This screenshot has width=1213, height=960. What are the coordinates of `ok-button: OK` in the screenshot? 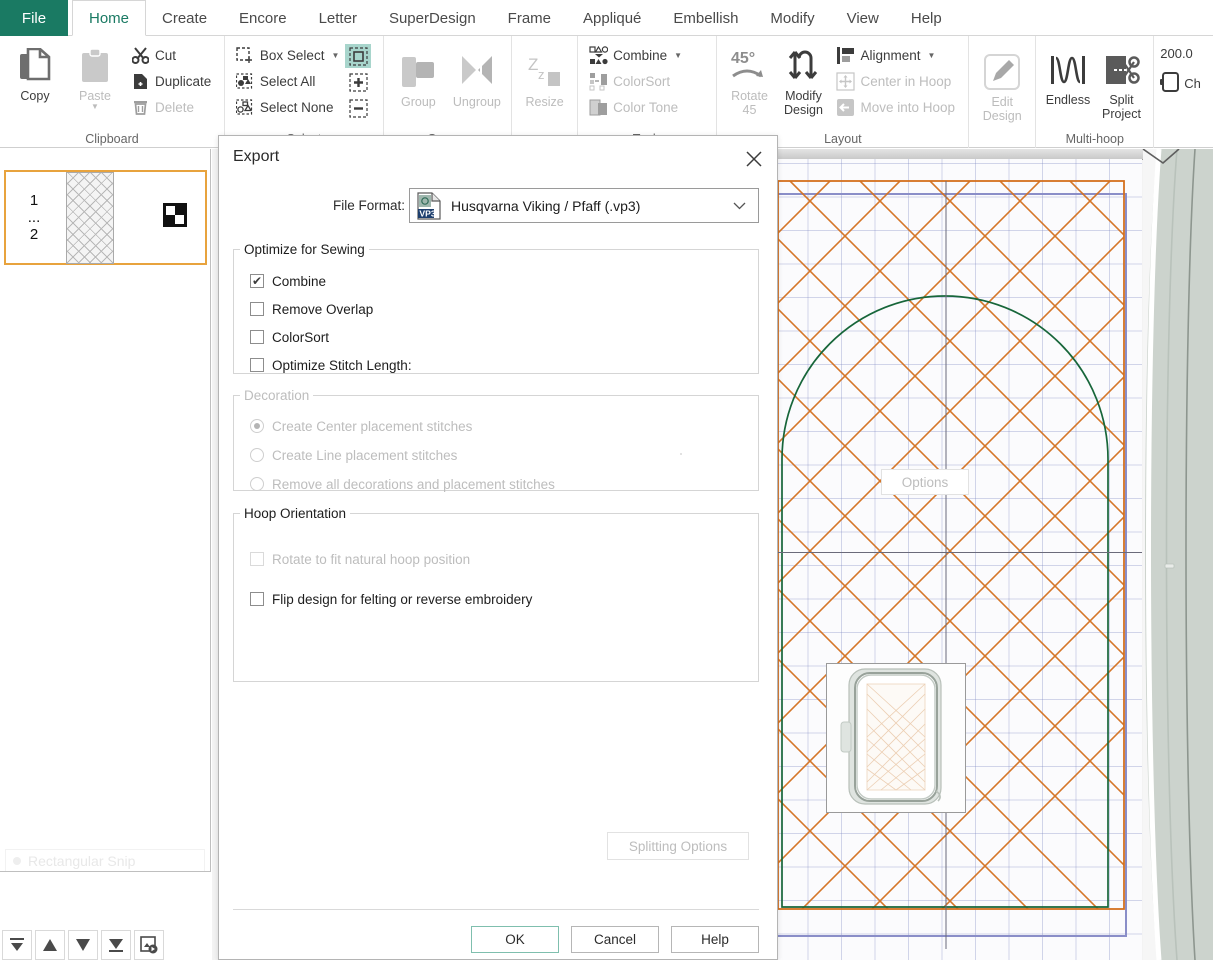 It's located at (515, 939).